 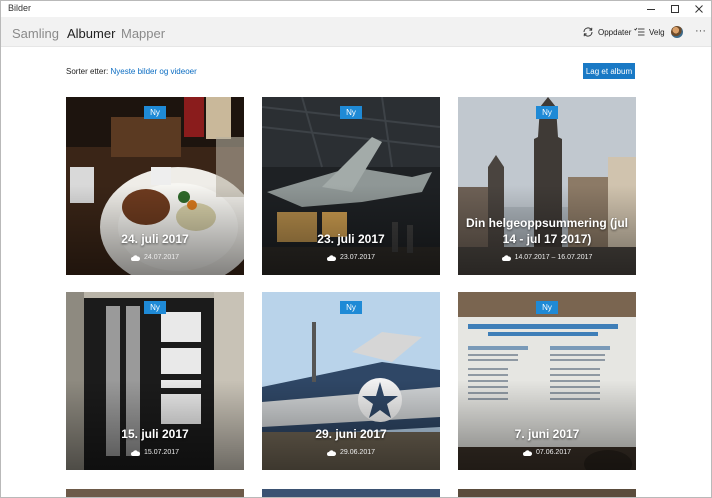 What do you see at coordinates (91, 33) in the screenshot?
I see `tab-albumer: Albumer` at bounding box center [91, 33].